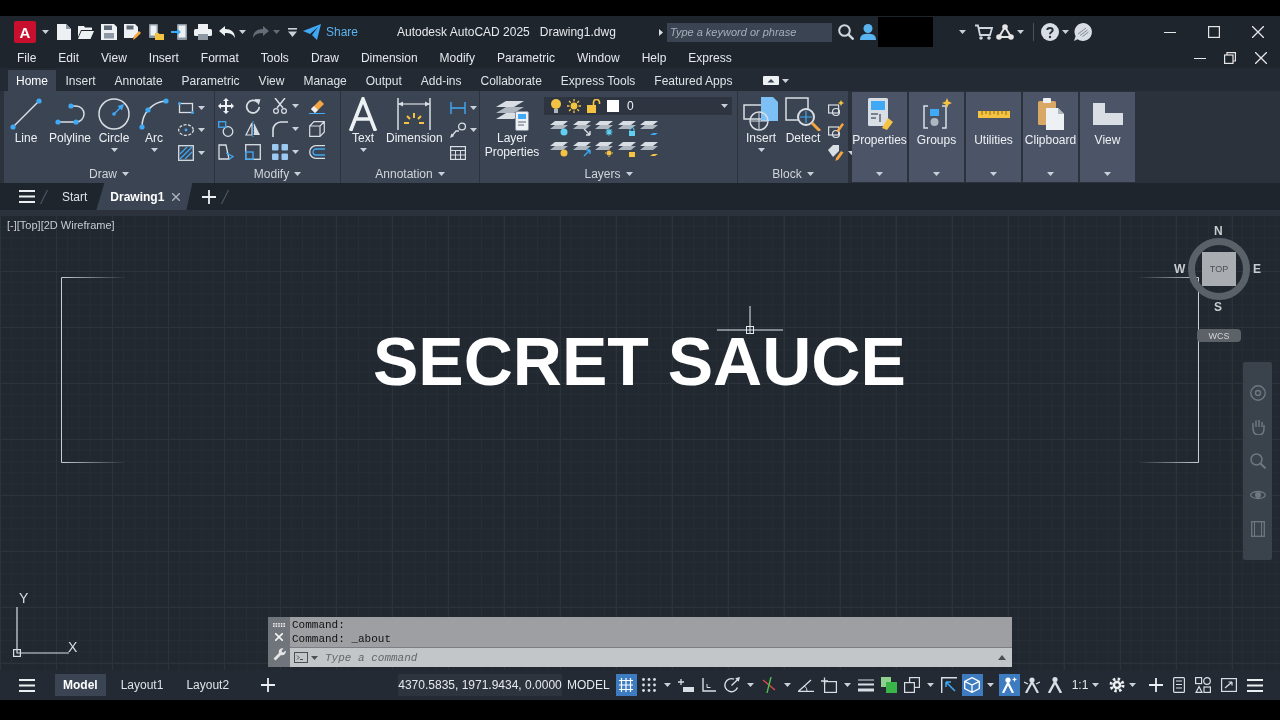  I want to click on search-icon, so click(846, 32).